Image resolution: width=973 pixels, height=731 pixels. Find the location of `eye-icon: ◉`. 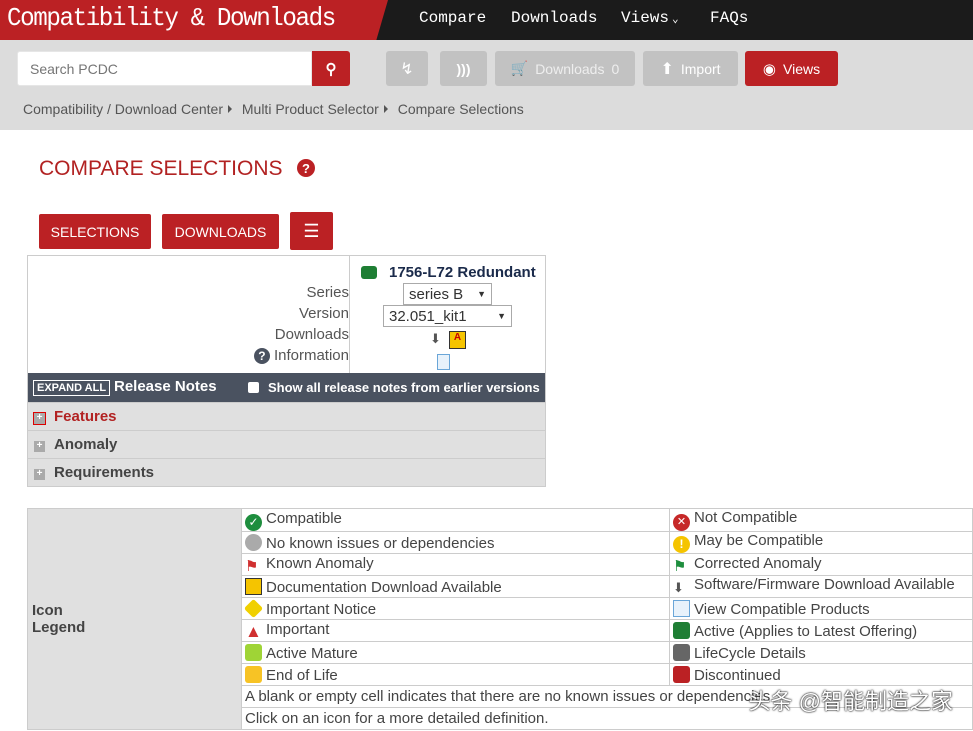

eye-icon: ◉ is located at coordinates (769, 69).